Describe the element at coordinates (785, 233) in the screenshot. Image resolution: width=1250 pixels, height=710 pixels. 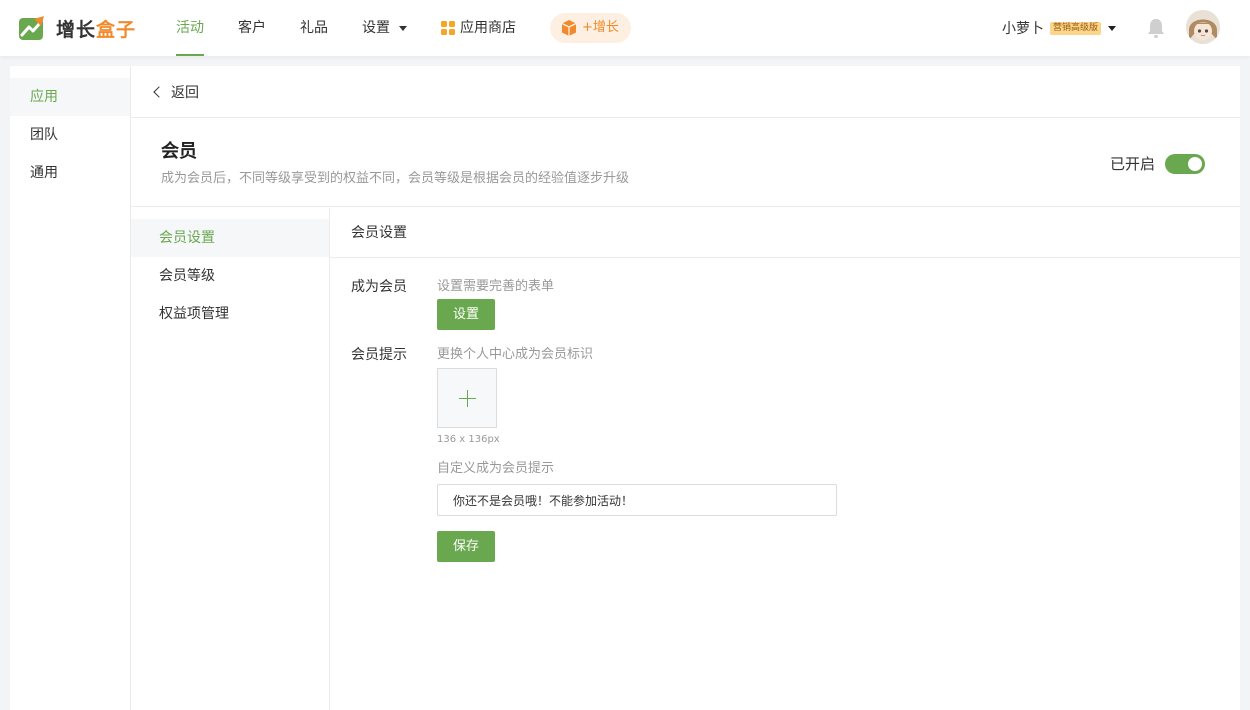
I see `panel-title: 会员设置` at that location.